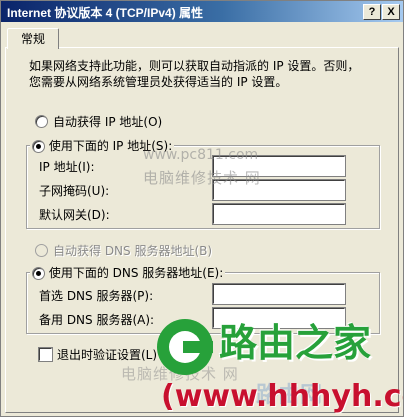 The width and height of the screenshot is (404, 417). Describe the element at coordinates (261, 223) in the screenshot. I see `default-gateway-octet-1: 192` at that location.